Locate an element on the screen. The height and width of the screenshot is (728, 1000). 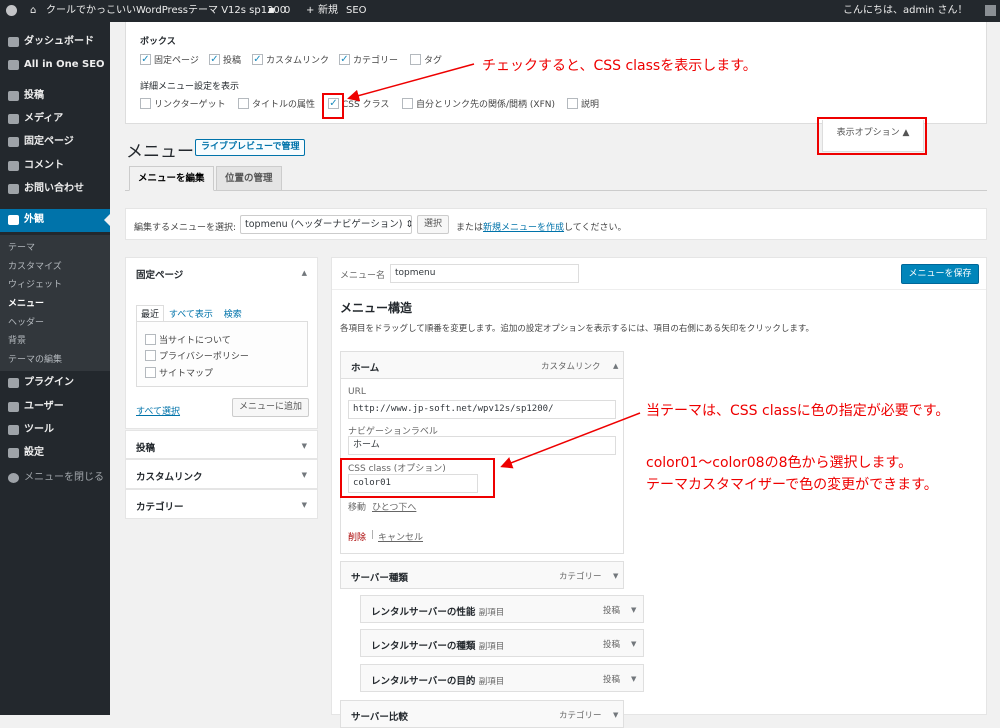
box-option-posts: ✓ 投稿 is located at coordinates (225, 60).